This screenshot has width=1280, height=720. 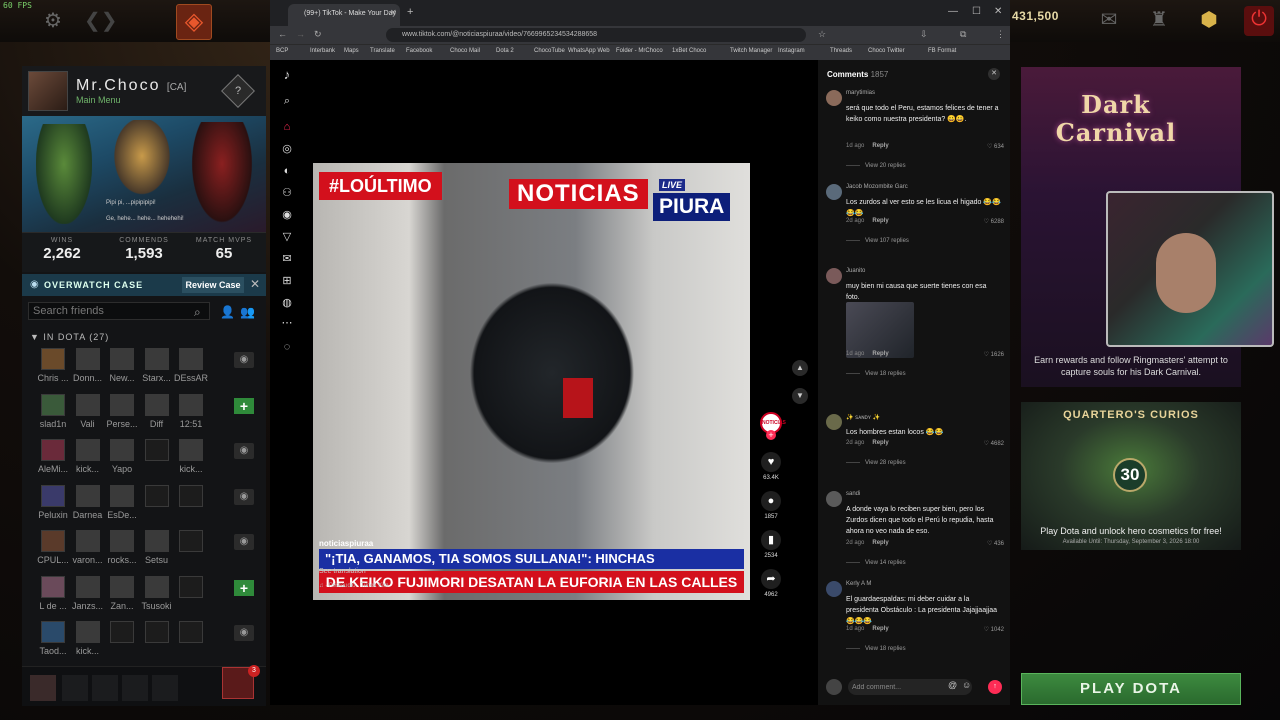 What do you see at coordinates (924, 34) in the screenshot?
I see `download-icon: ⇩` at bounding box center [924, 34].